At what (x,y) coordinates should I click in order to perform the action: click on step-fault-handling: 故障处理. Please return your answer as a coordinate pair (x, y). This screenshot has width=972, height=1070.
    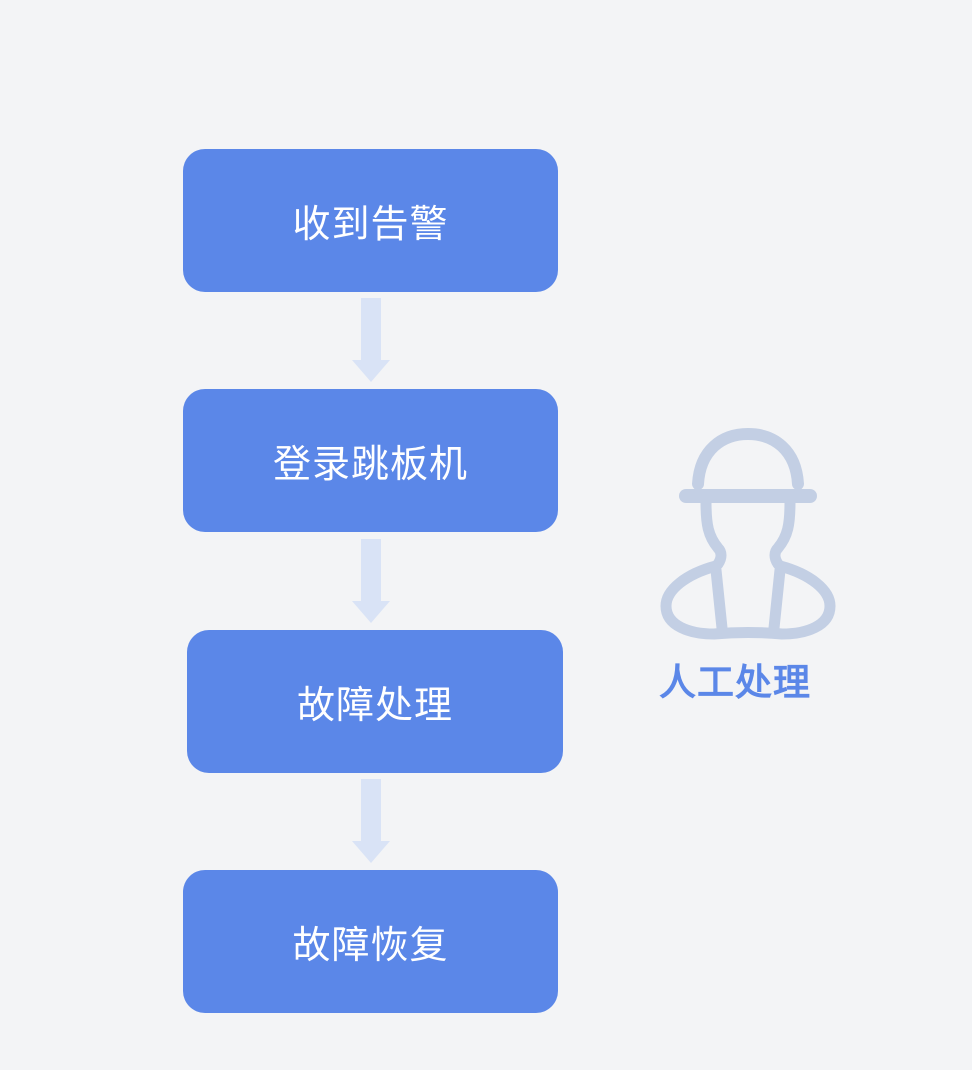
    Looking at the image, I should click on (375, 701).